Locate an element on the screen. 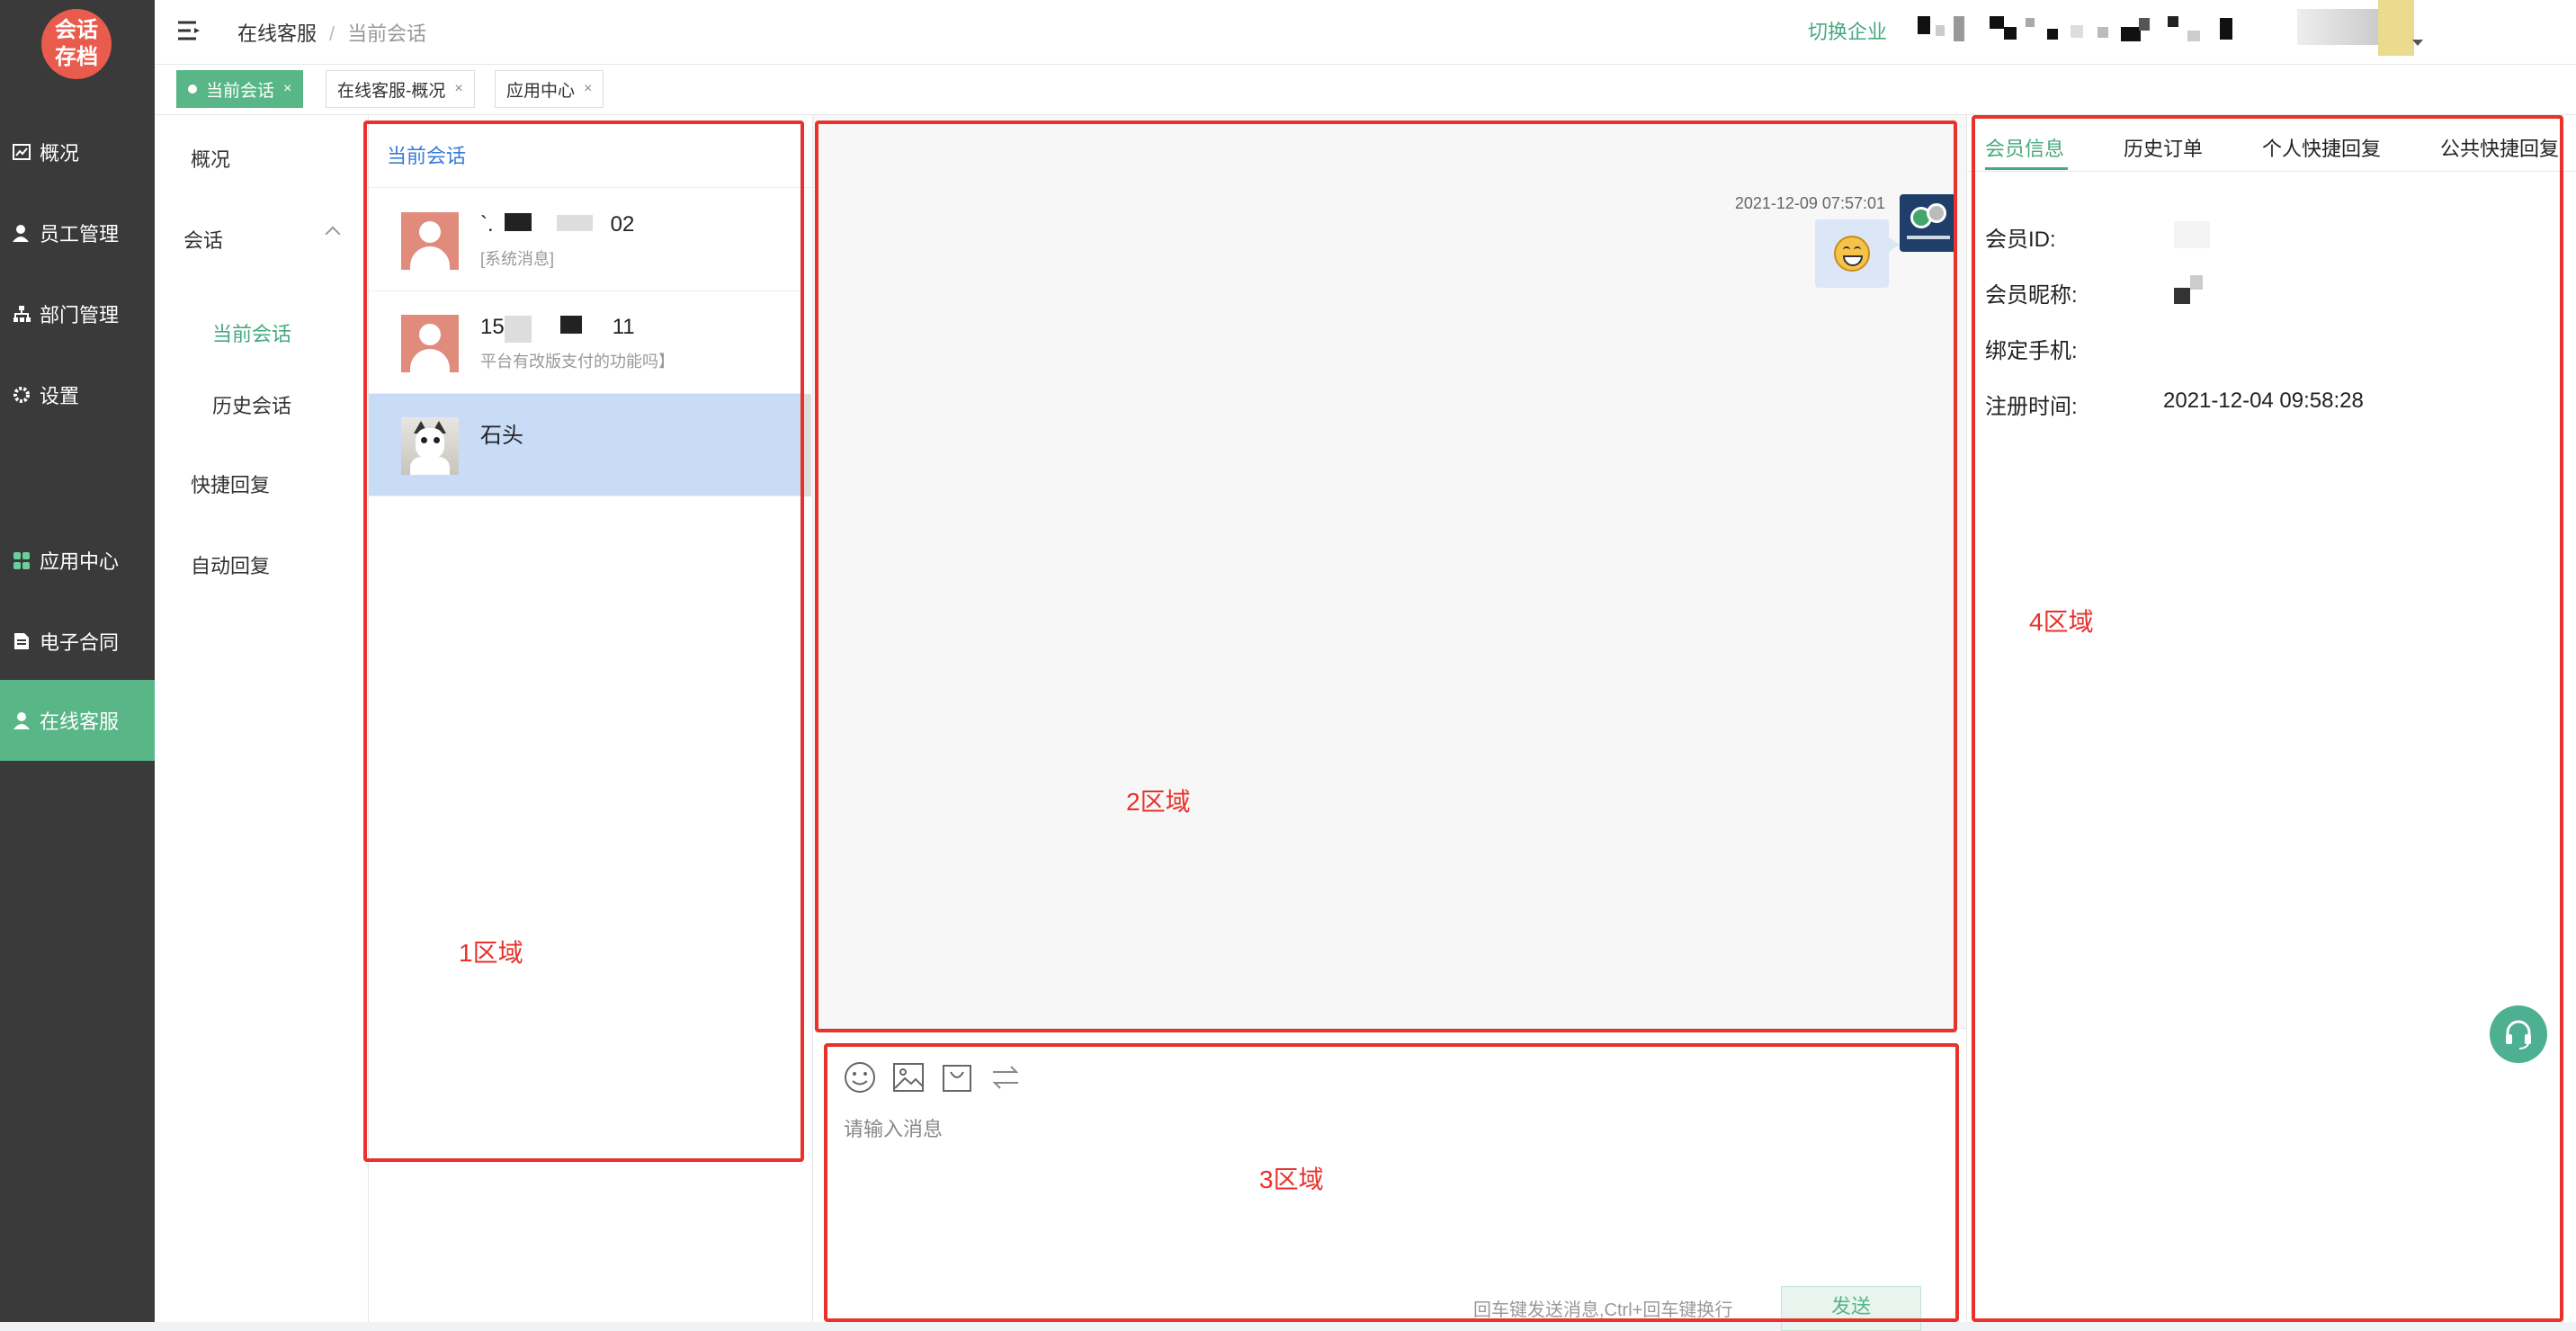  org-icon is located at coordinates (22, 314).